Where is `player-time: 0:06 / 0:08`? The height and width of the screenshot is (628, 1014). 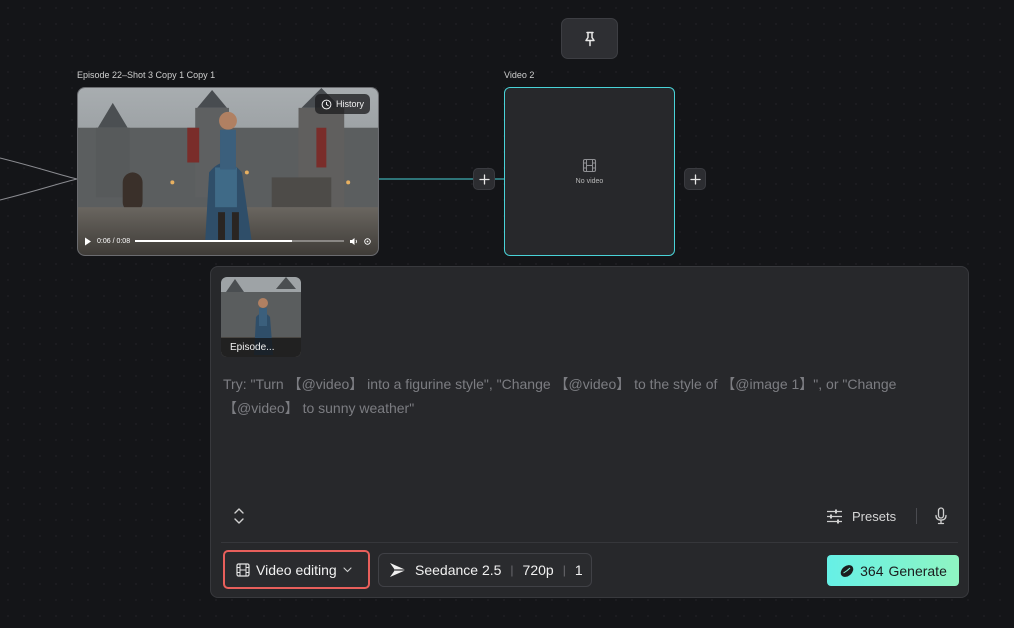 player-time: 0:06 / 0:08 is located at coordinates (114, 241).